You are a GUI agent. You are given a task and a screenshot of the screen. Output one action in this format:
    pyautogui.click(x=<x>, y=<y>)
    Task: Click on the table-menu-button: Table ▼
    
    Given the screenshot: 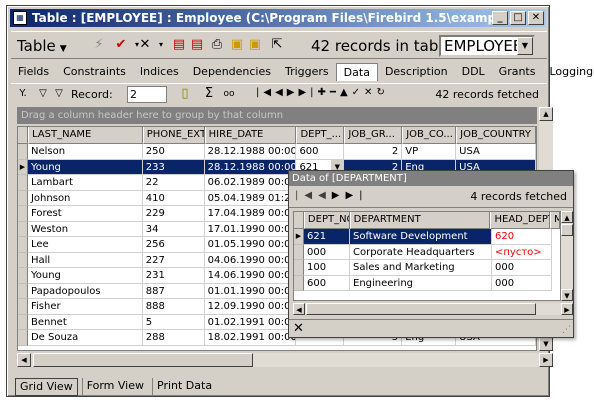 What is the action you would take?
    pyautogui.click(x=42, y=46)
    